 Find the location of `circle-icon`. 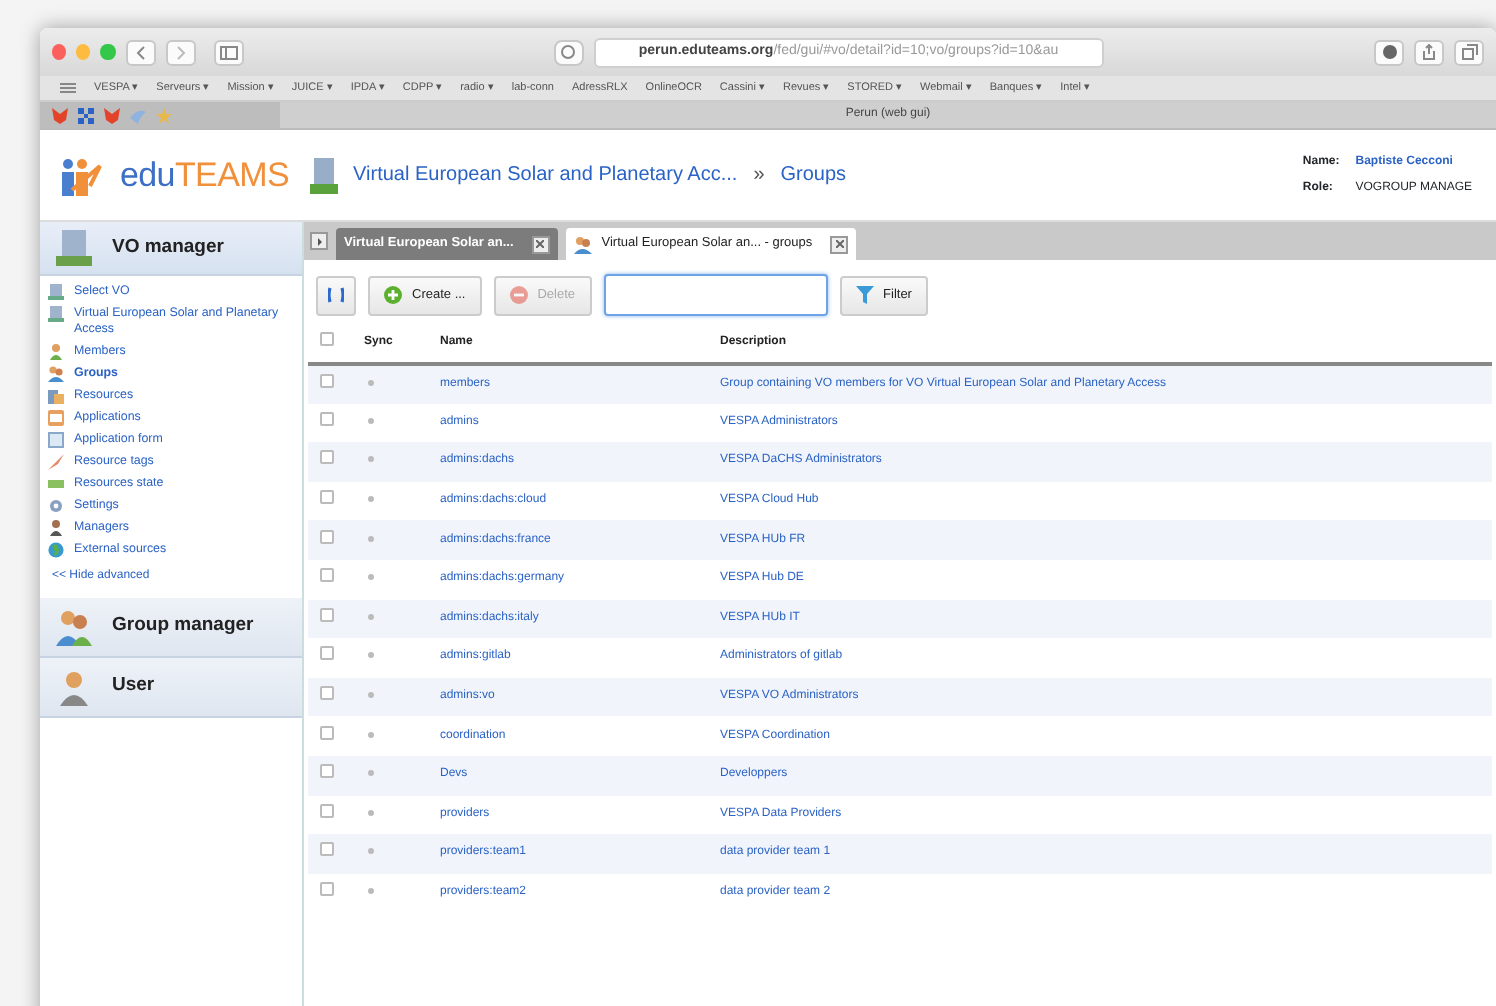

circle-icon is located at coordinates (568, 52).